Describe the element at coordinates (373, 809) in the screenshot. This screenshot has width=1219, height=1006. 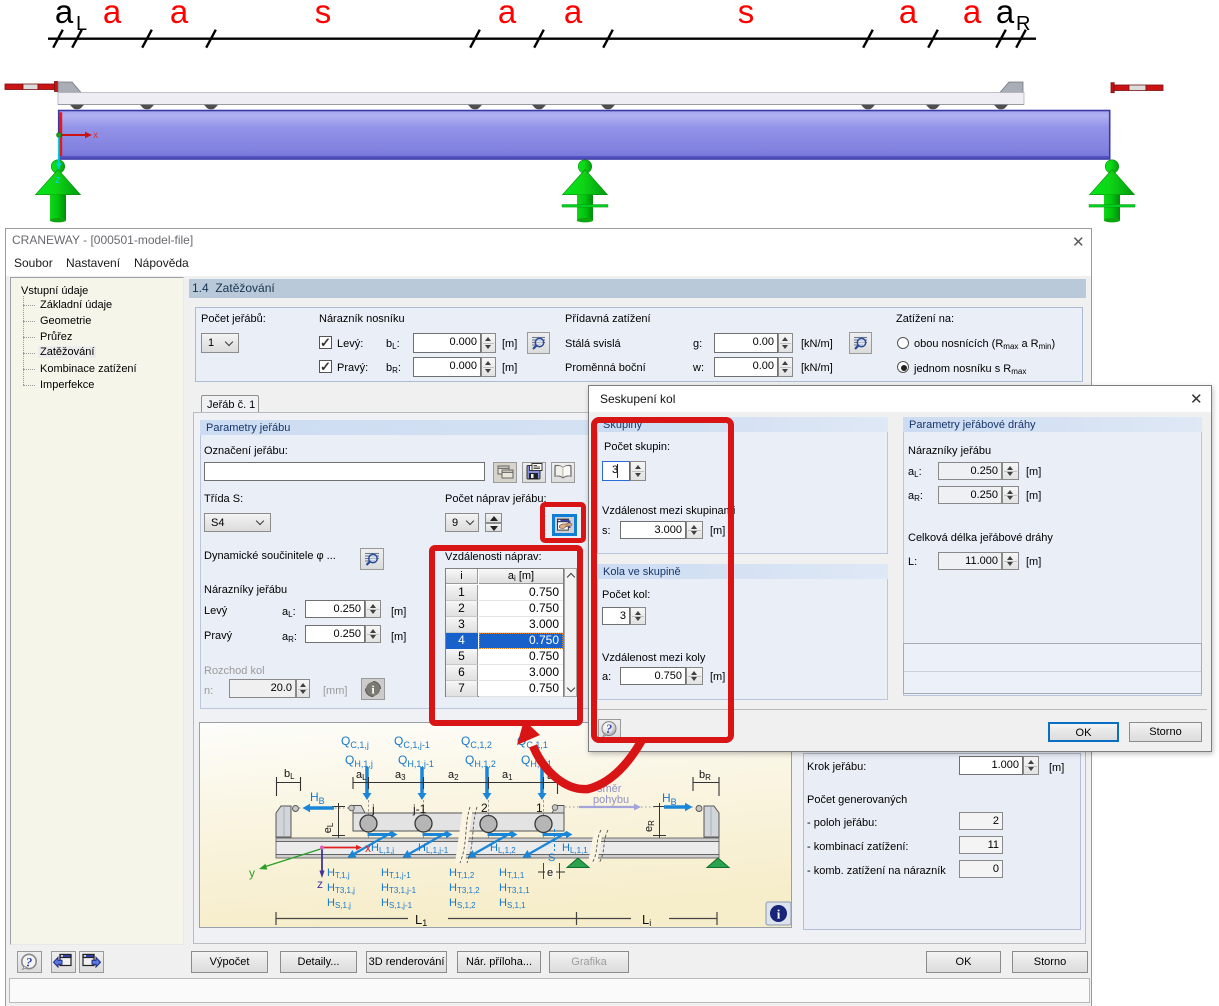
I see `svg-text: j` at that location.